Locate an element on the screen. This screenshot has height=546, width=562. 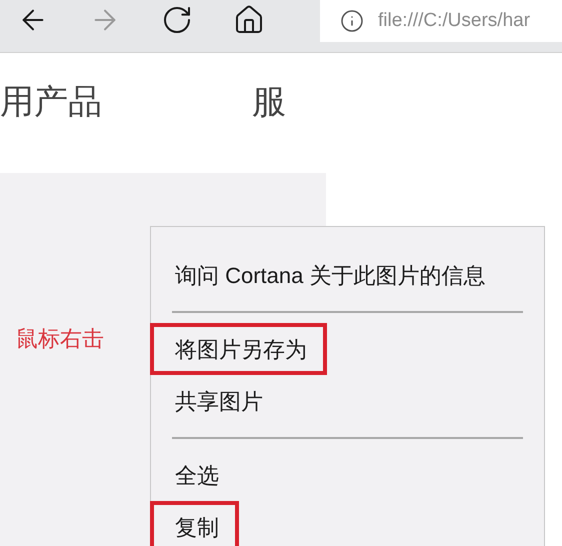
menu-item: 全选 is located at coordinates (194, 475).